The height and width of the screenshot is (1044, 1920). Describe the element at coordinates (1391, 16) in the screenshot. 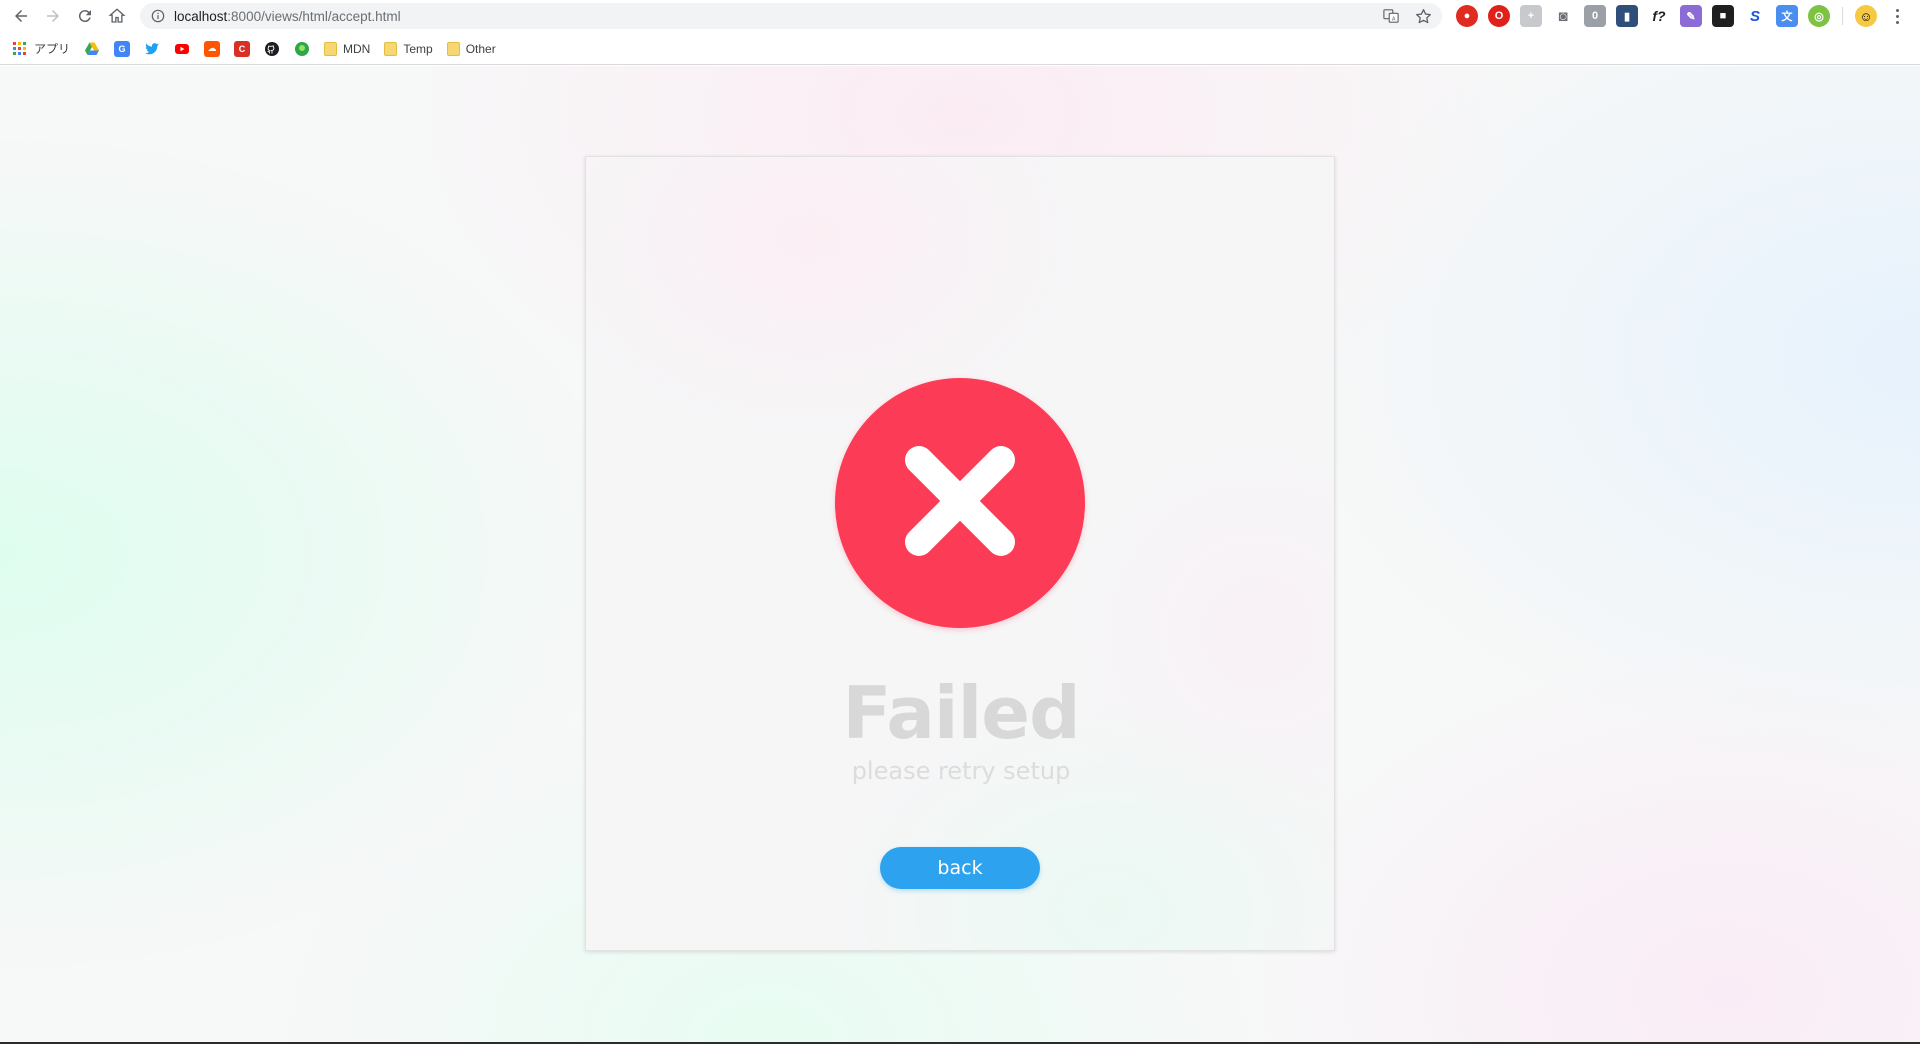

I see `translate-icon: A` at that location.